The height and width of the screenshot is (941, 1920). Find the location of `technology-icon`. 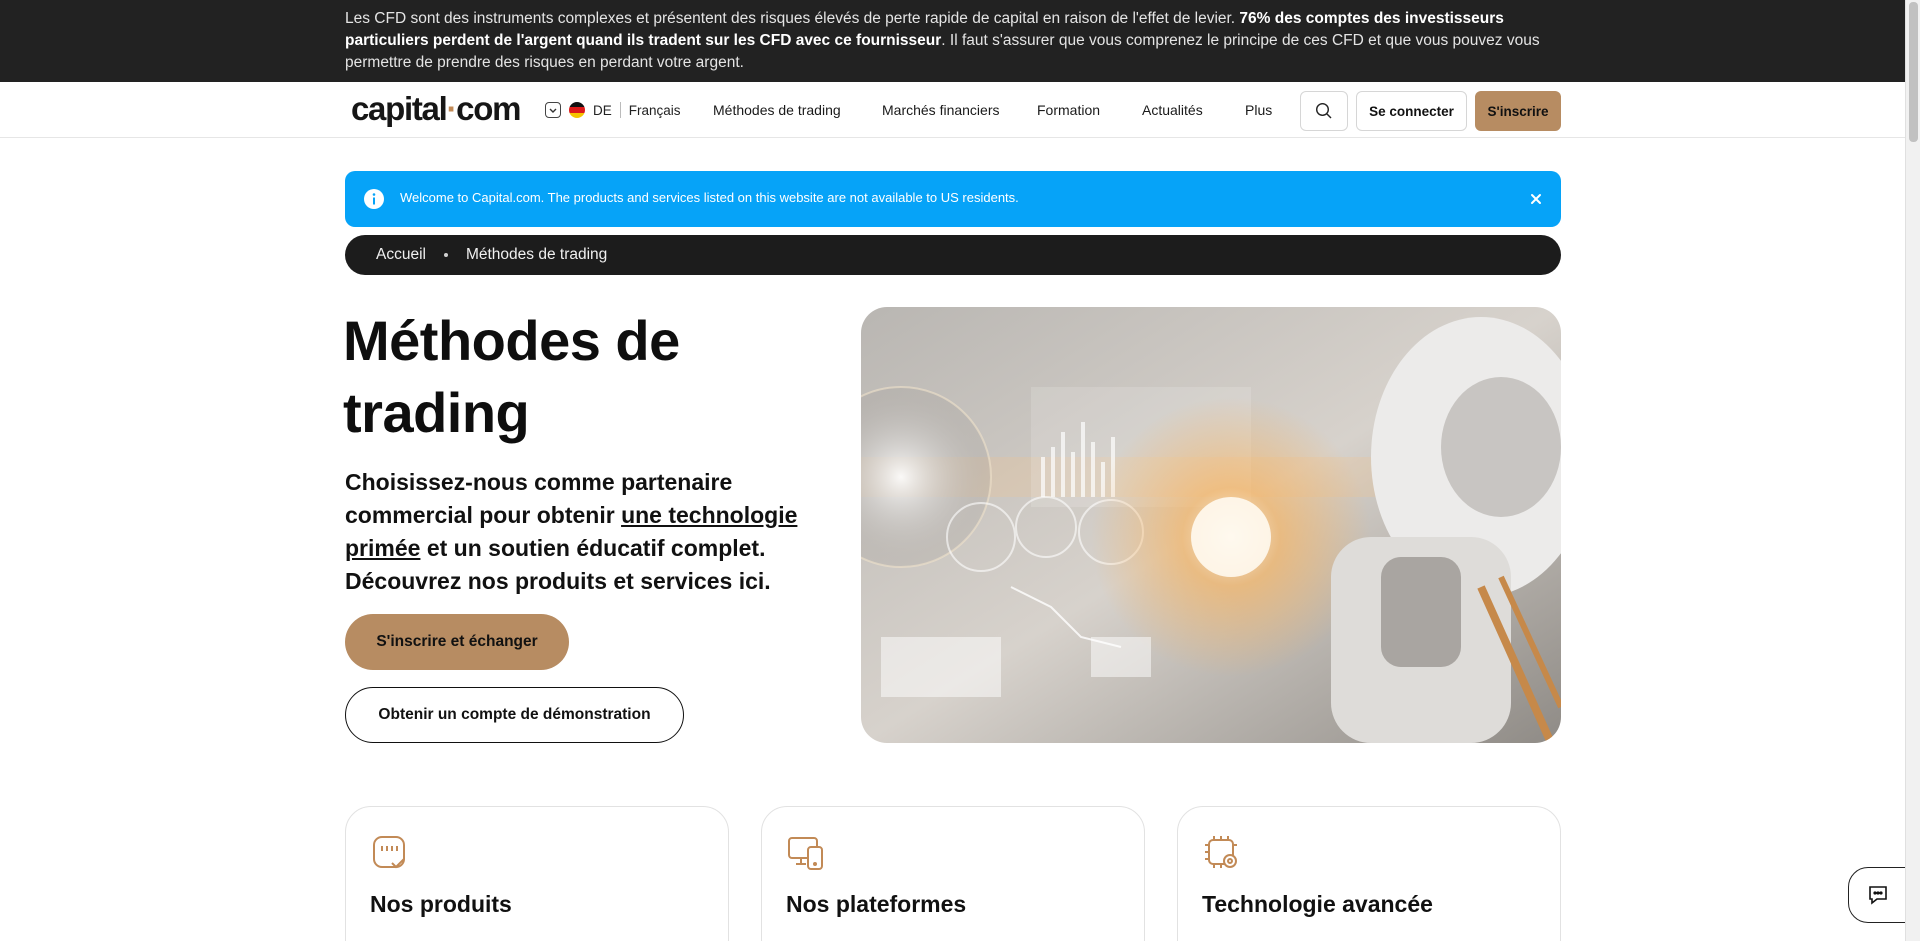

technology-icon is located at coordinates (1221, 852).